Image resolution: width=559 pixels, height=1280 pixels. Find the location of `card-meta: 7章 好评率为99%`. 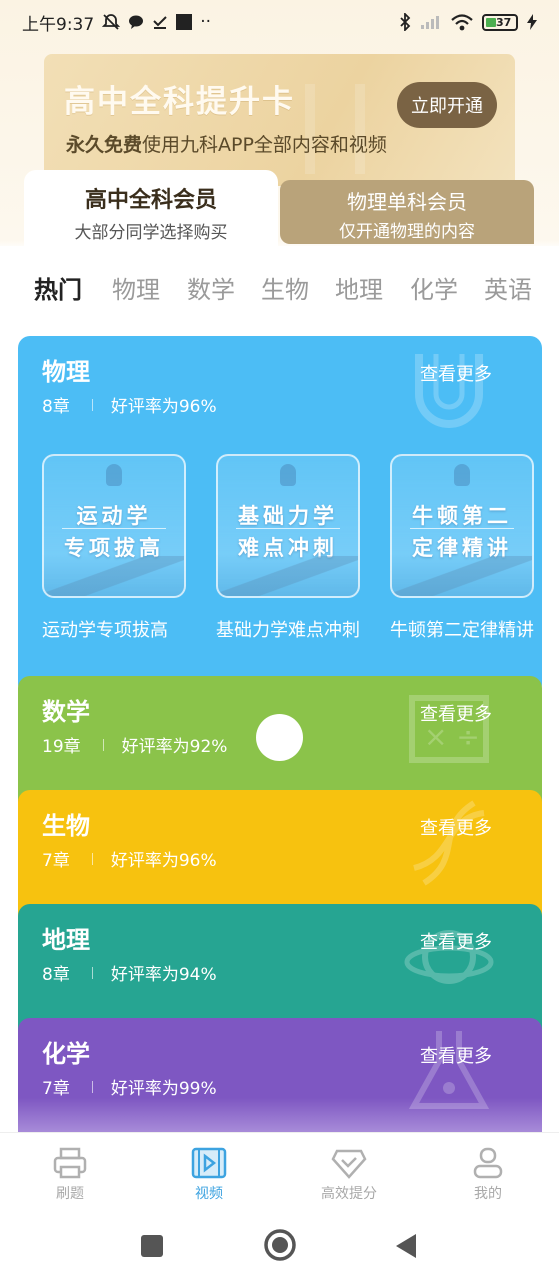

card-meta: 7章 好评率为99% is located at coordinates (129, 1086).